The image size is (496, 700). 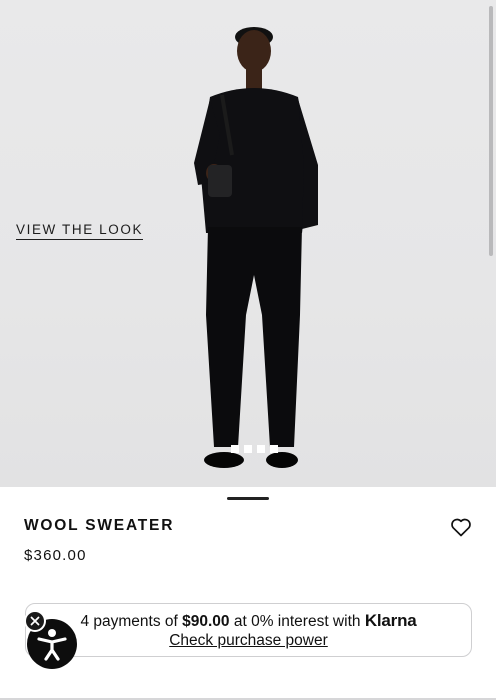 I want to click on check-purchase-power-link: Check purchase power, so click(x=248, y=640).